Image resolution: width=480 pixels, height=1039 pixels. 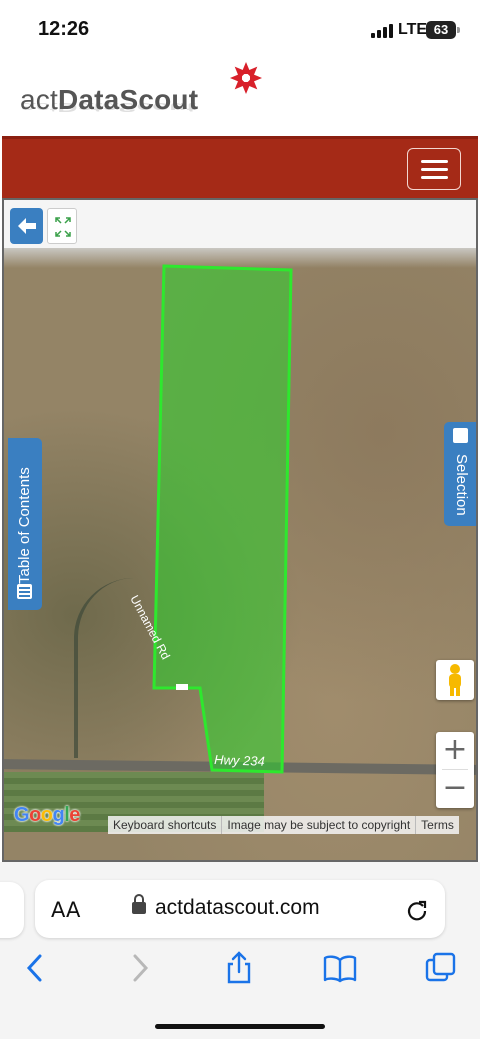 I want to click on address-bar: AA actdatascout.com, so click(x=240, y=909).